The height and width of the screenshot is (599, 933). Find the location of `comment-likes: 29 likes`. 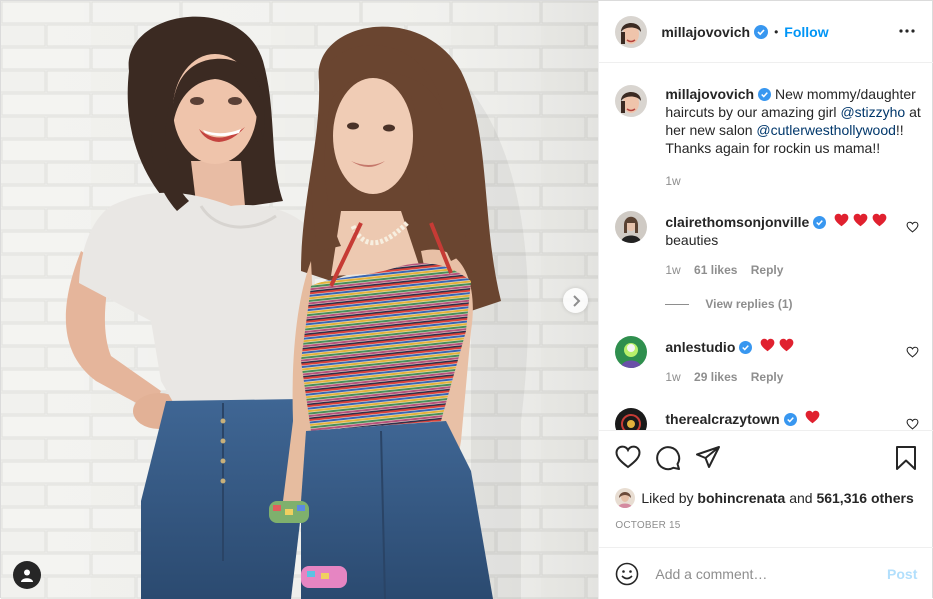

comment-likes: 29 likes is located at coordinates (715, 377).